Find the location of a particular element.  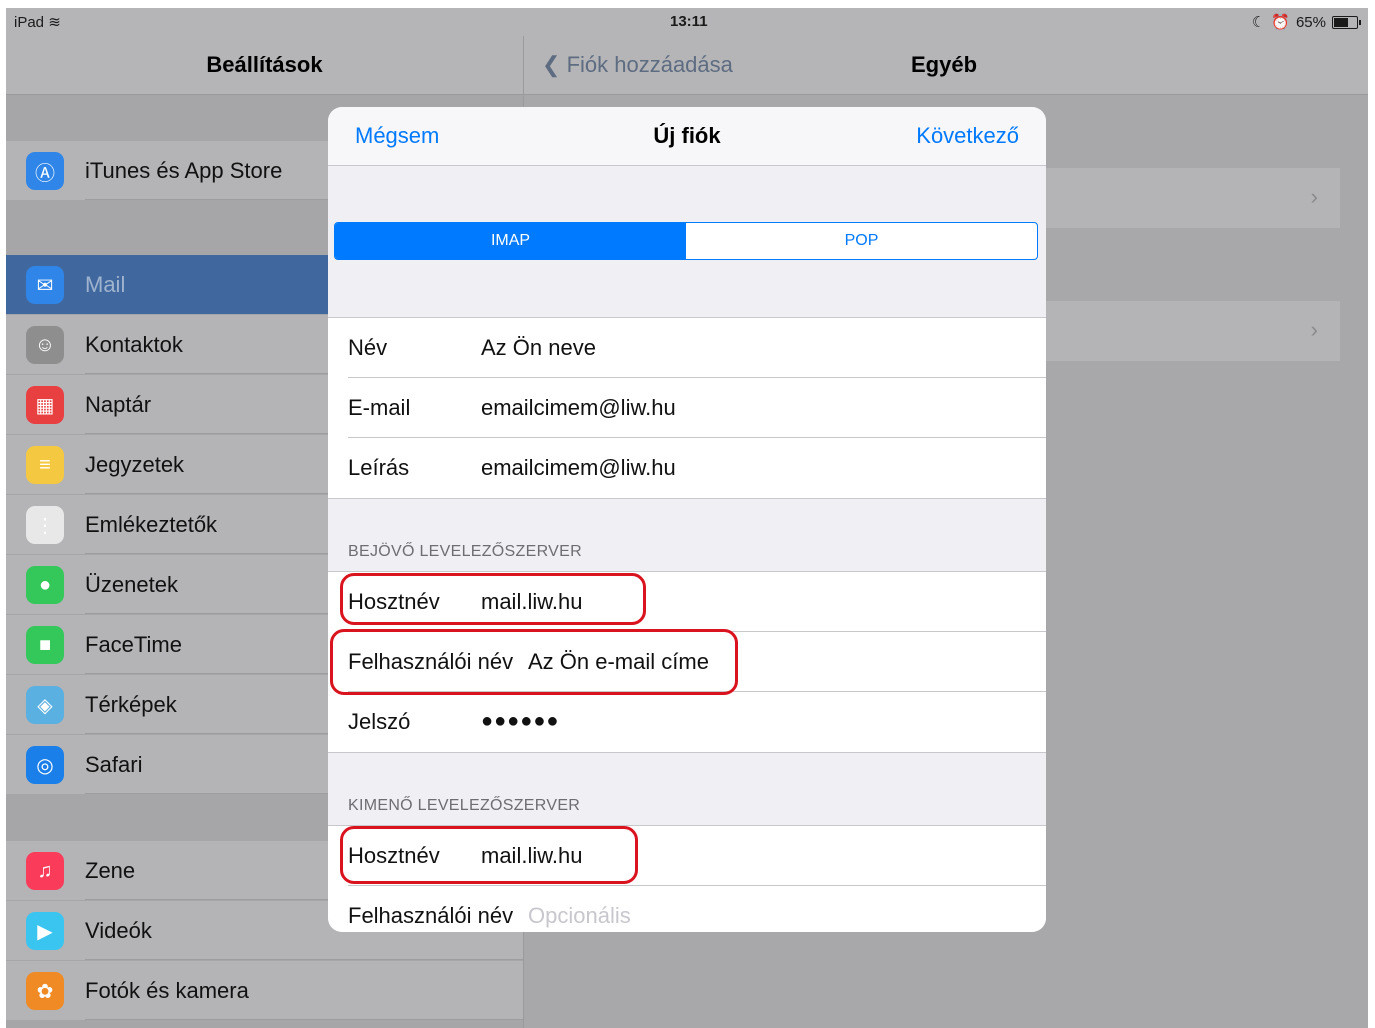

sidebar-item-label: Zene is located at coordinates (110, 870).